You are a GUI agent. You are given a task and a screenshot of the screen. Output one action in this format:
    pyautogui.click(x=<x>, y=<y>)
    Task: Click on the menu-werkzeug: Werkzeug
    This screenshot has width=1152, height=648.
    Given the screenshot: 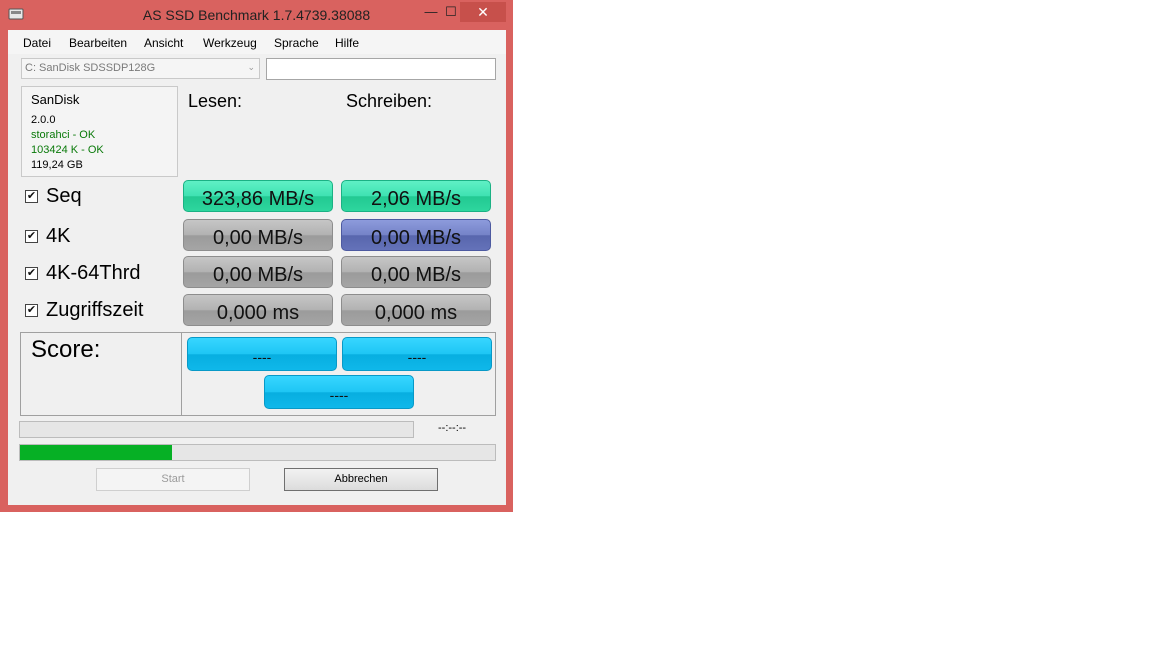 What is the action you would take?
    pyautogui.click(x=230, y=43)
    